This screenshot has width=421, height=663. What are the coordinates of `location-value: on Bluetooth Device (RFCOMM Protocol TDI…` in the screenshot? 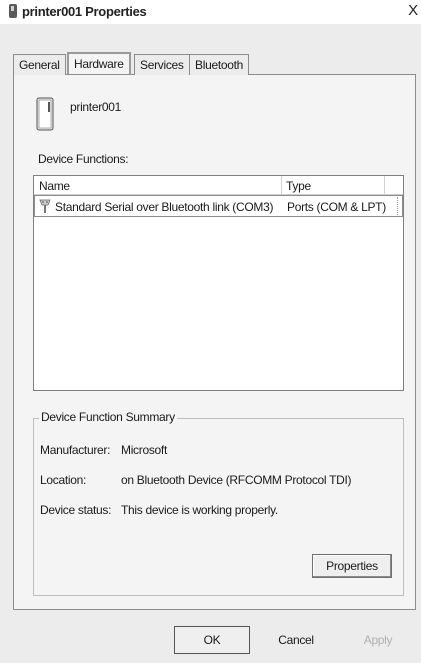 It's located at (236, 480).